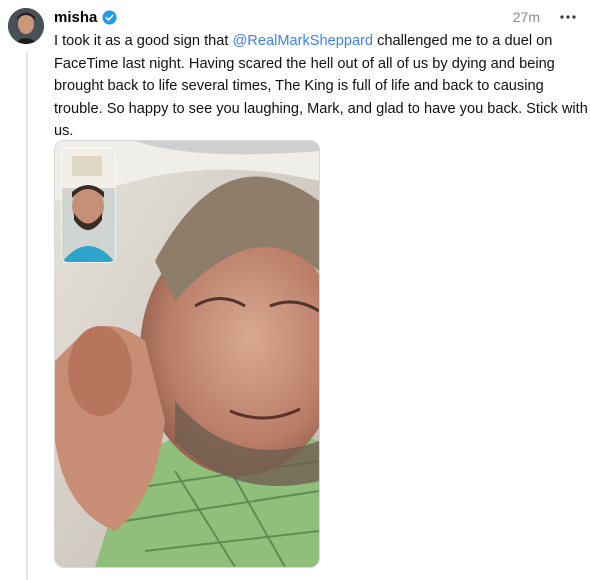  I want to click on avatar-image, so click(26, 26).